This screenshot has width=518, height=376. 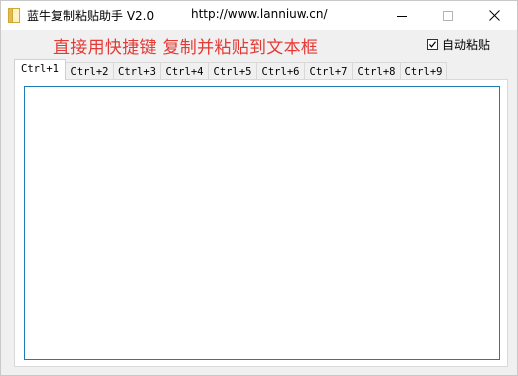 I want to click on close-button, so click(x=494, y=15).